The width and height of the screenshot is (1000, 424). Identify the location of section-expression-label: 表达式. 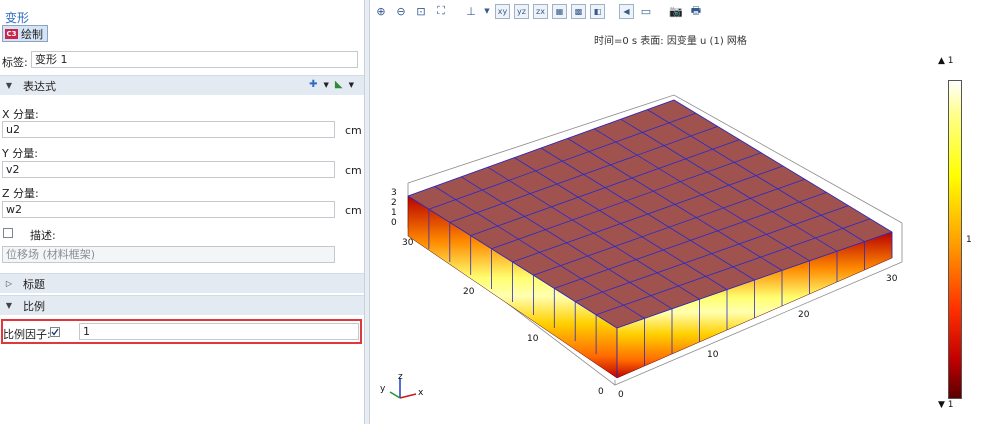
(39, 86).